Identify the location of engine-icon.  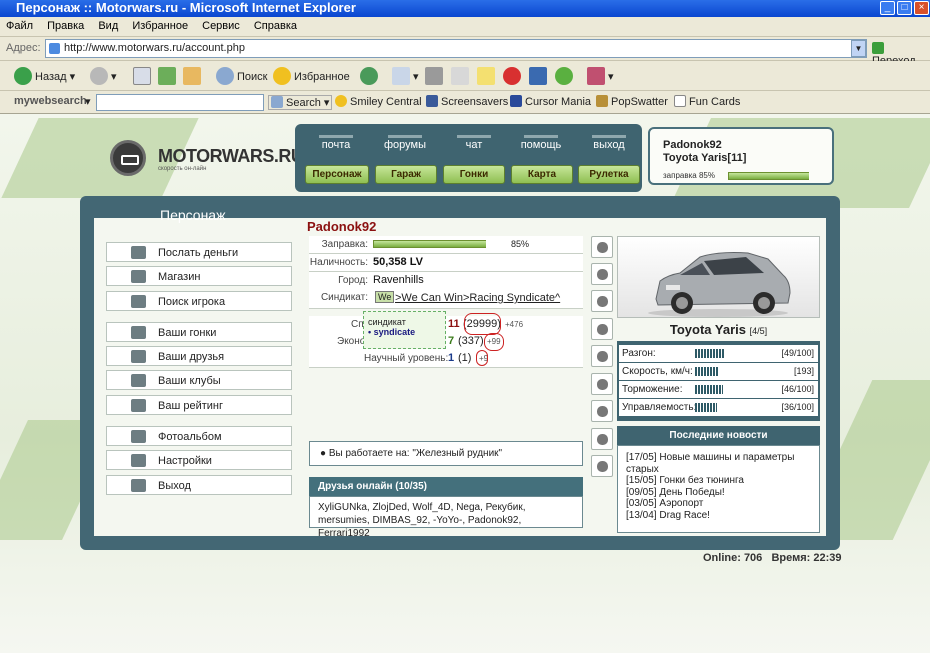
(602, 439).